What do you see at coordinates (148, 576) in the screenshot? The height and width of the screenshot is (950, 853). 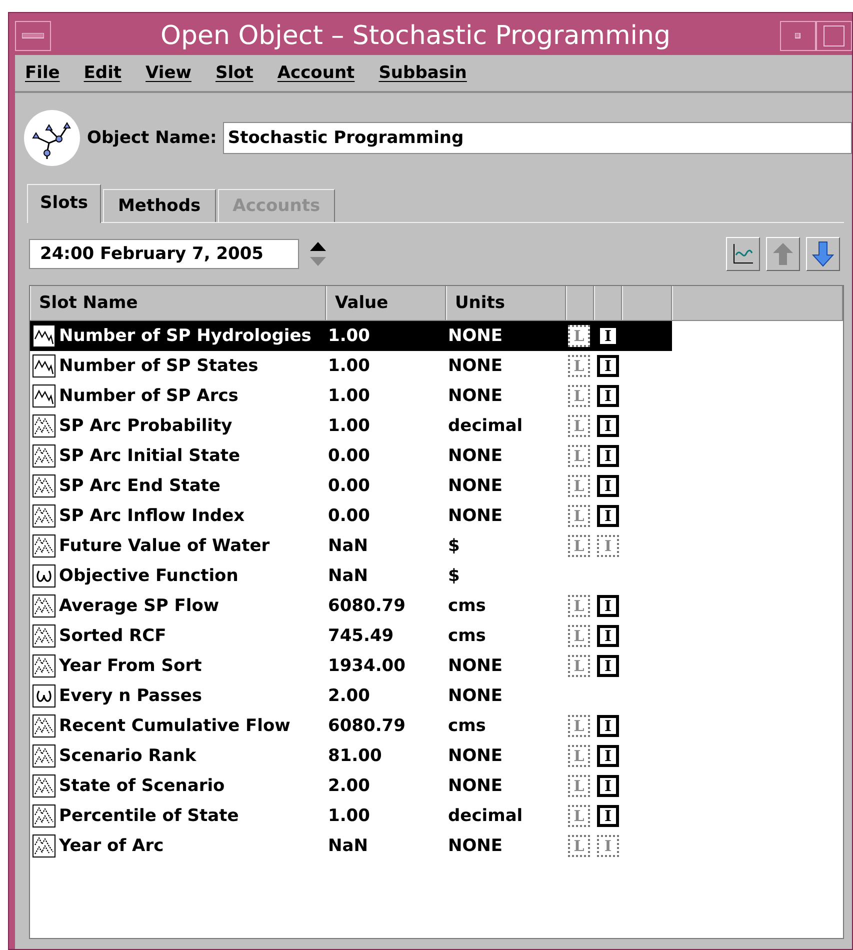 I see `slot-name: Objective Function` at bounding box center [148, 576].